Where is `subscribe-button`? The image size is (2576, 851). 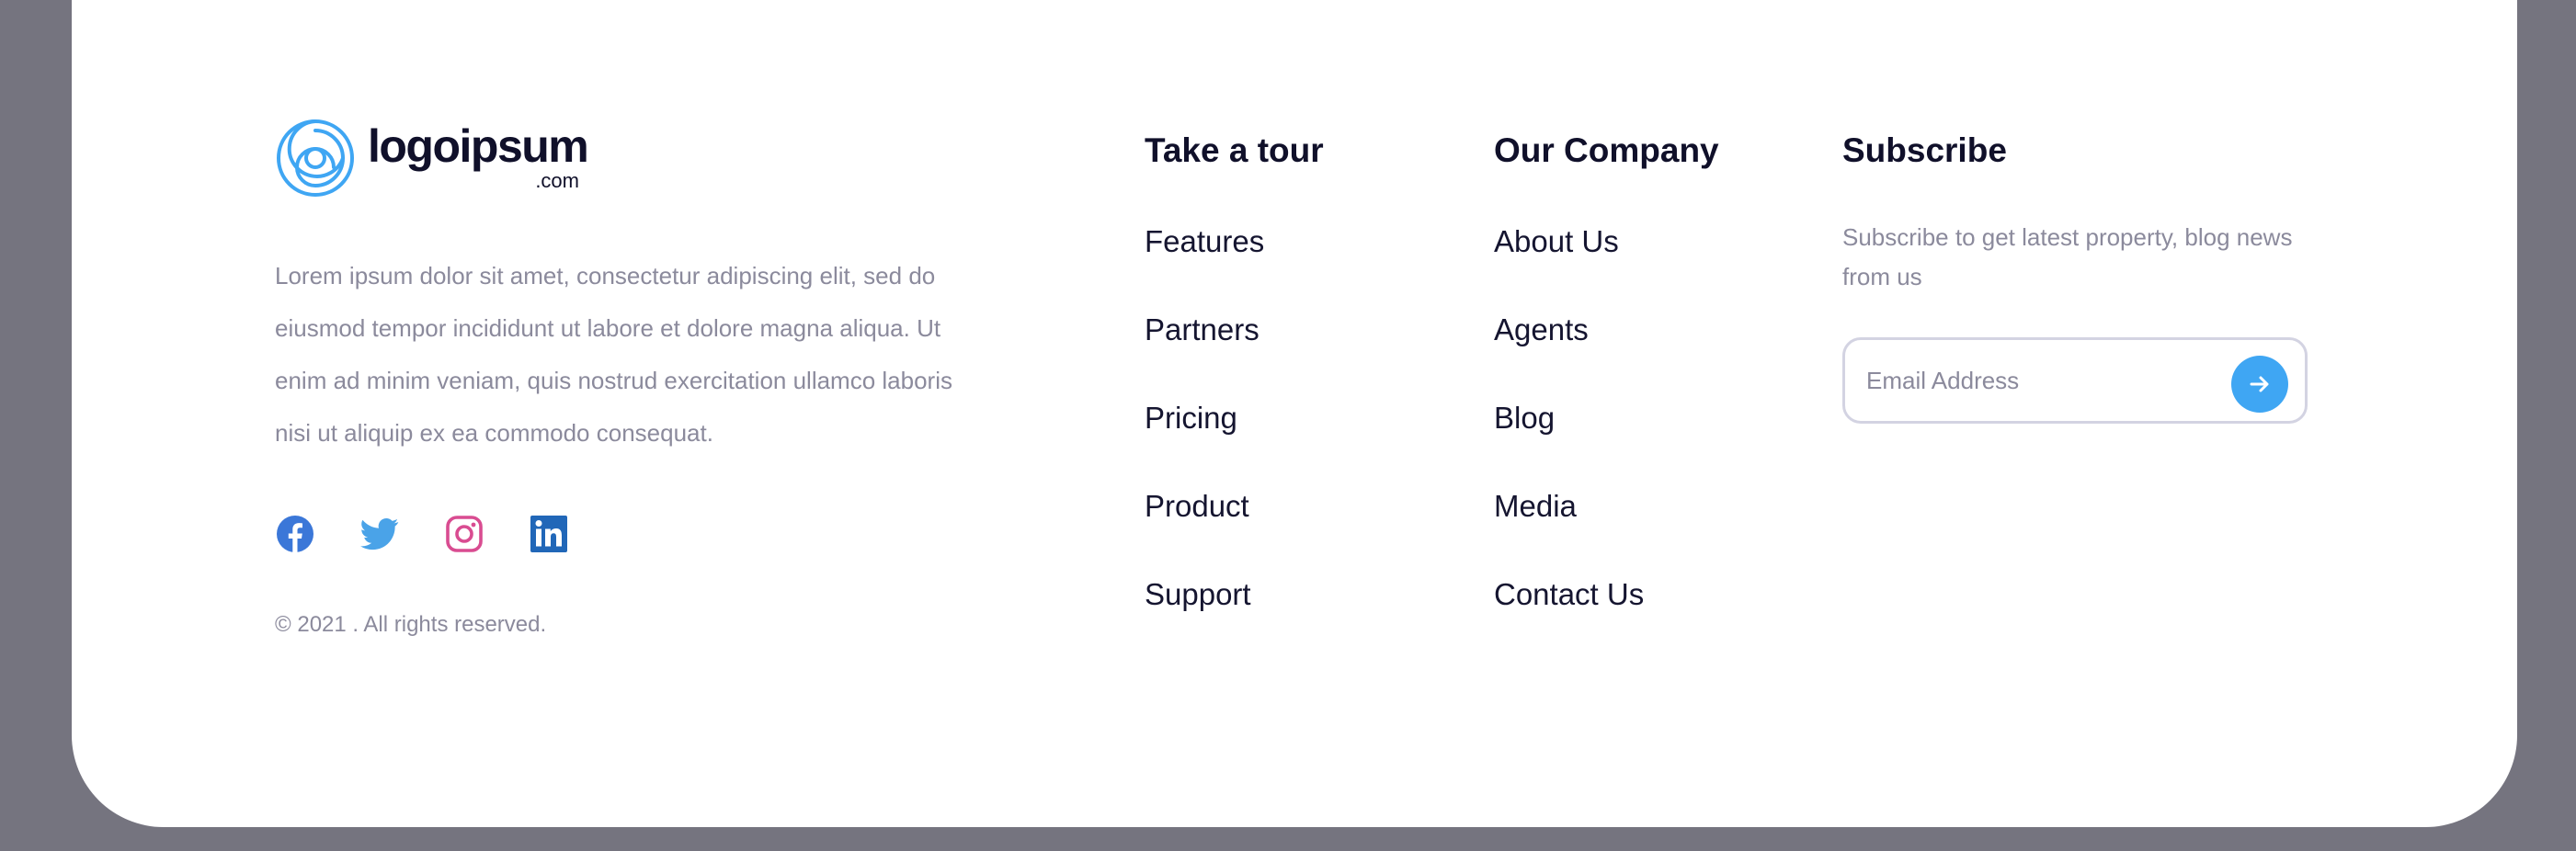
subscribe-button is located at coordinates (2259, 384).